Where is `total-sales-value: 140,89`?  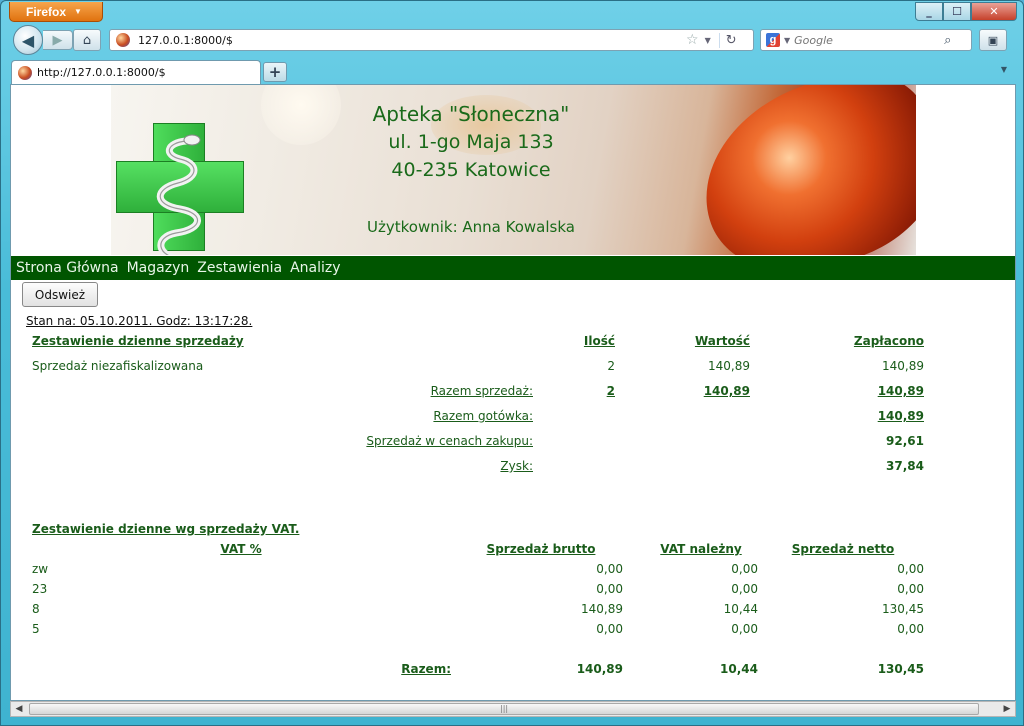
total-sales-value: 140,89 is located at coordinates (700, 391).